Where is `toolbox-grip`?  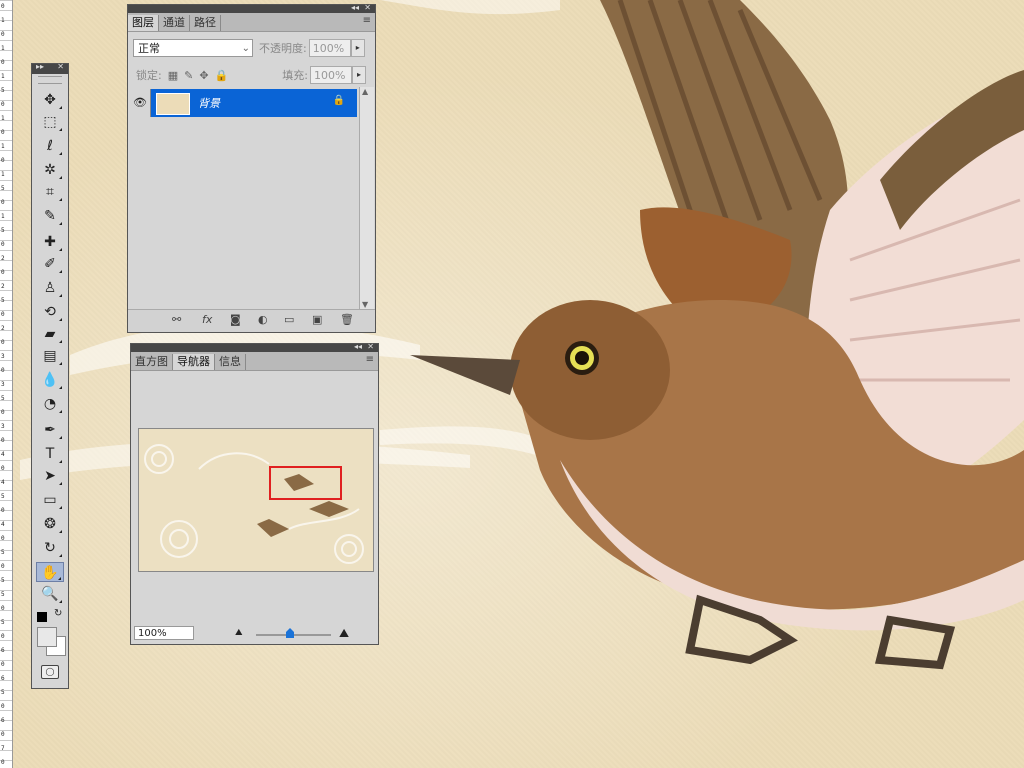 toolbox-grip is located at coordinates (50, 80).